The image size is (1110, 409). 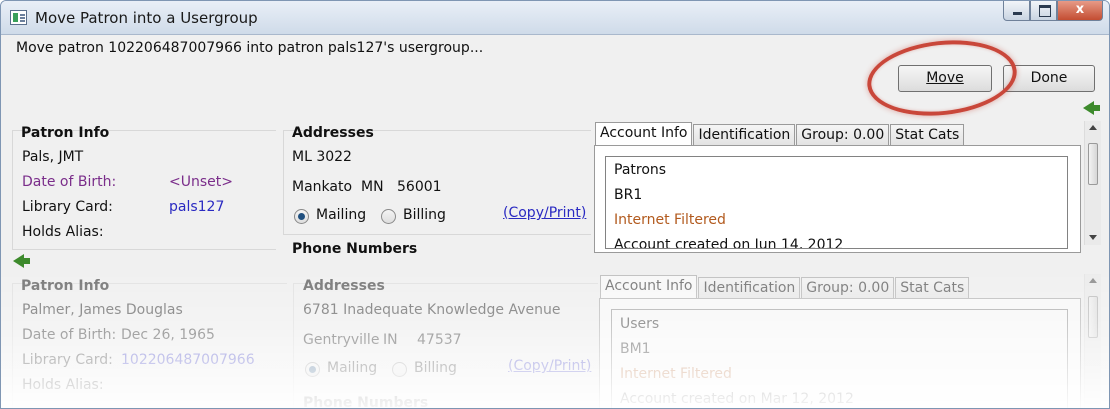 I want to click on target-billing-label: Billing, so click(x=424, y=215).